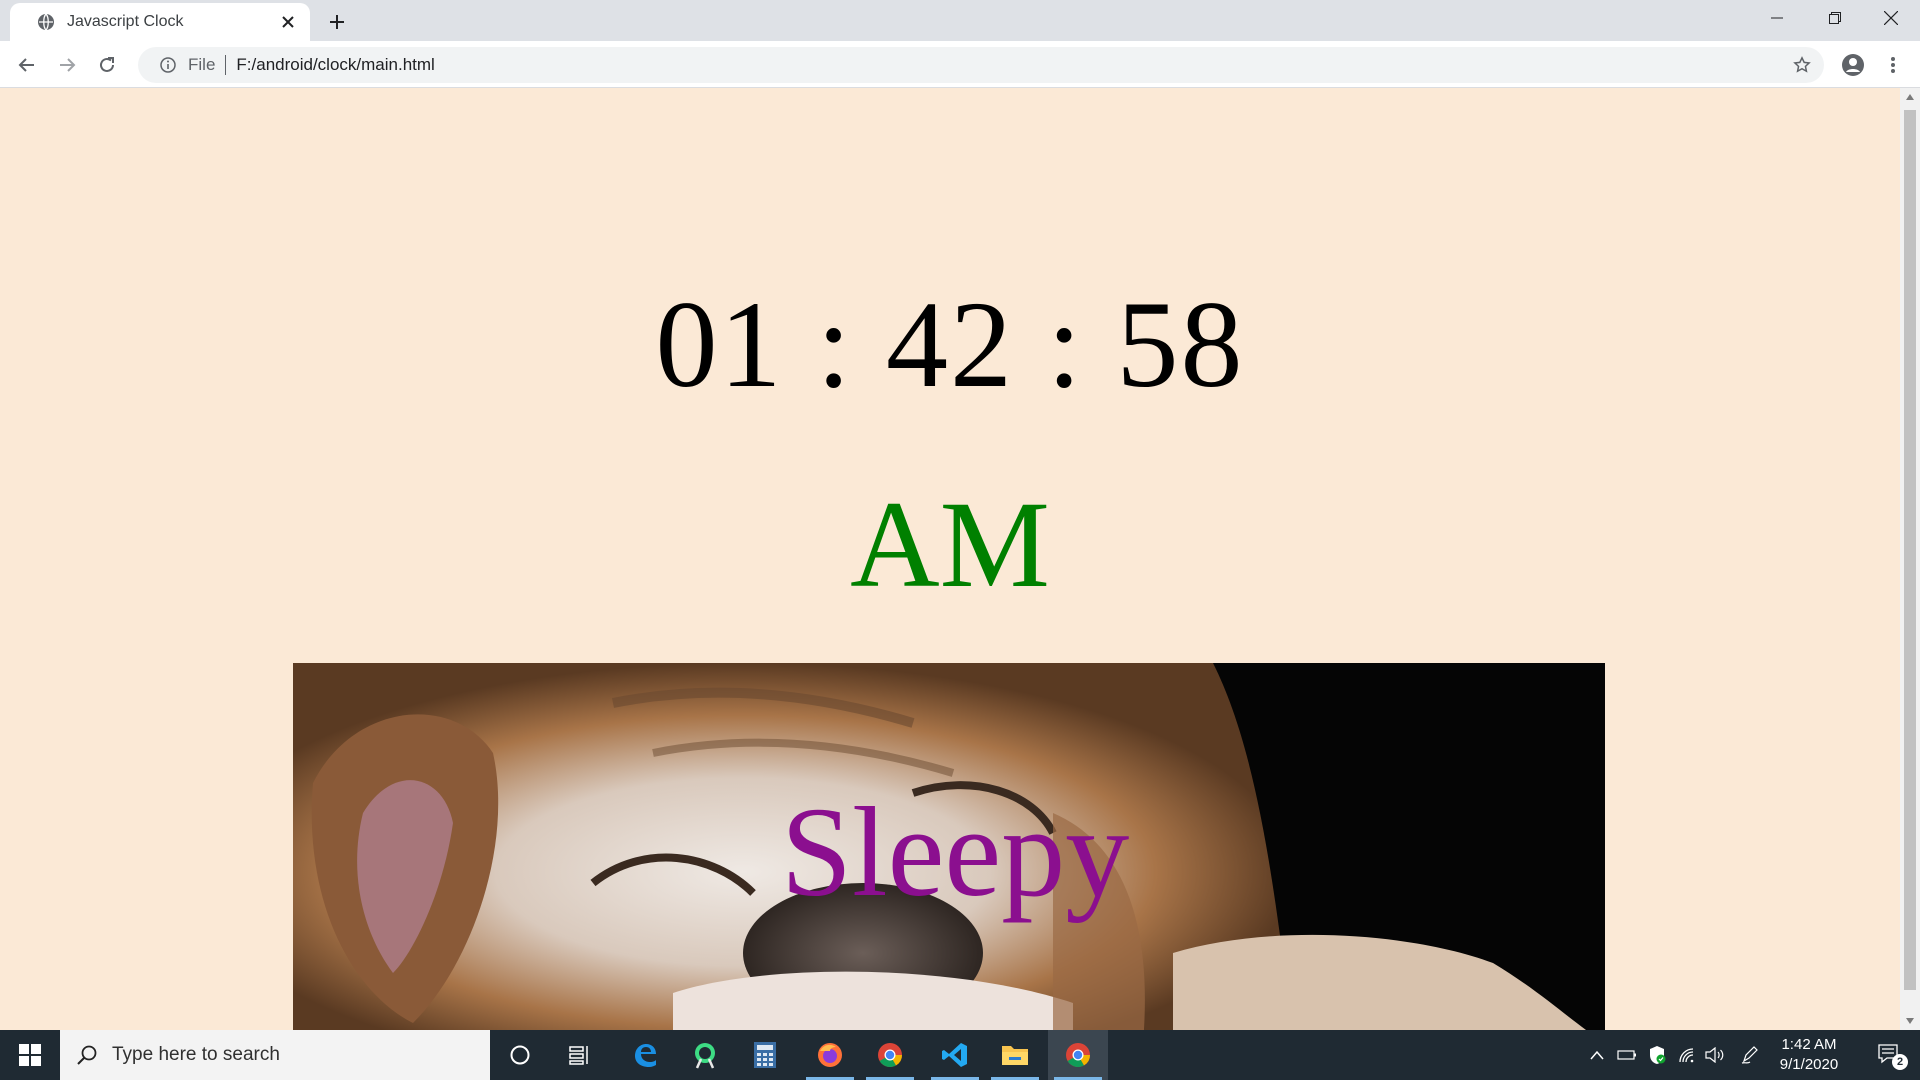 This screenshot has height=1080, width=1920. I want to click on close-window-icon, so click(1891, 18).